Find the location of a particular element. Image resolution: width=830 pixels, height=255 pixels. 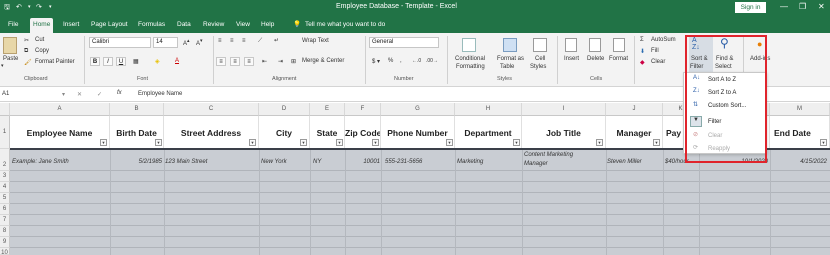

row-header: 8 is located at coordinates (5, 231).